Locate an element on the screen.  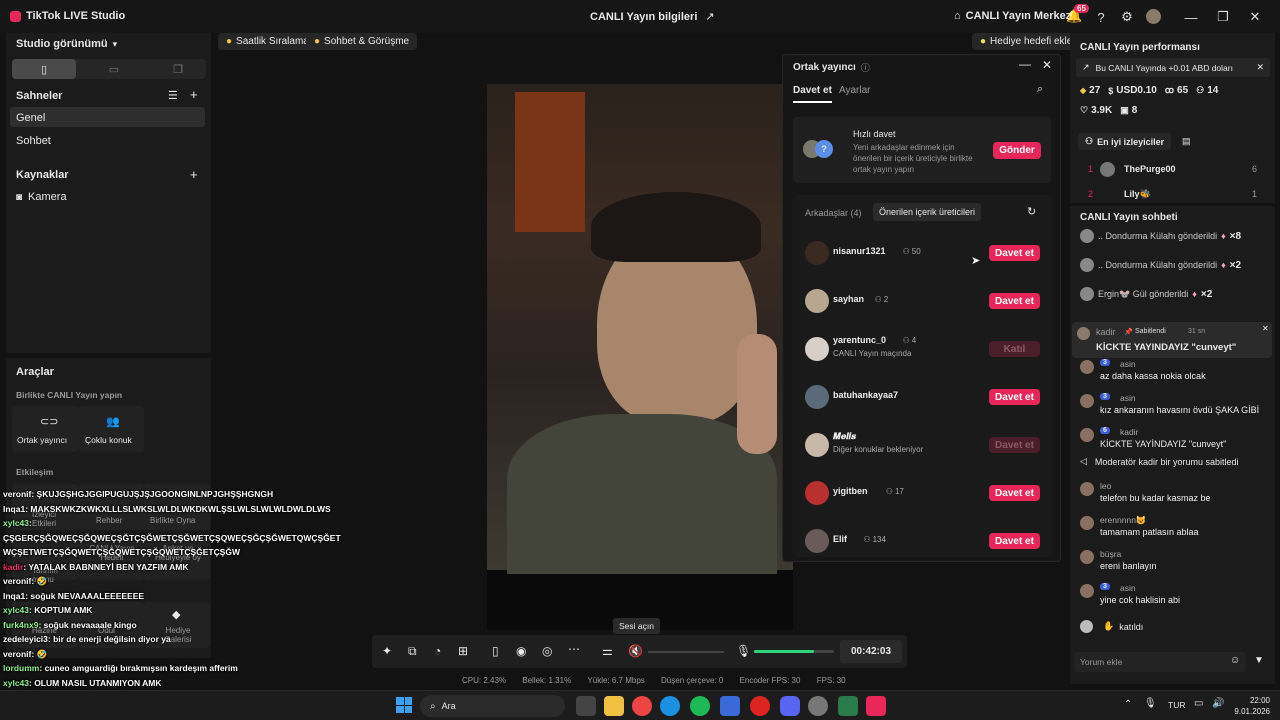
help-icon: ? is located at coordinates (1101, 17).